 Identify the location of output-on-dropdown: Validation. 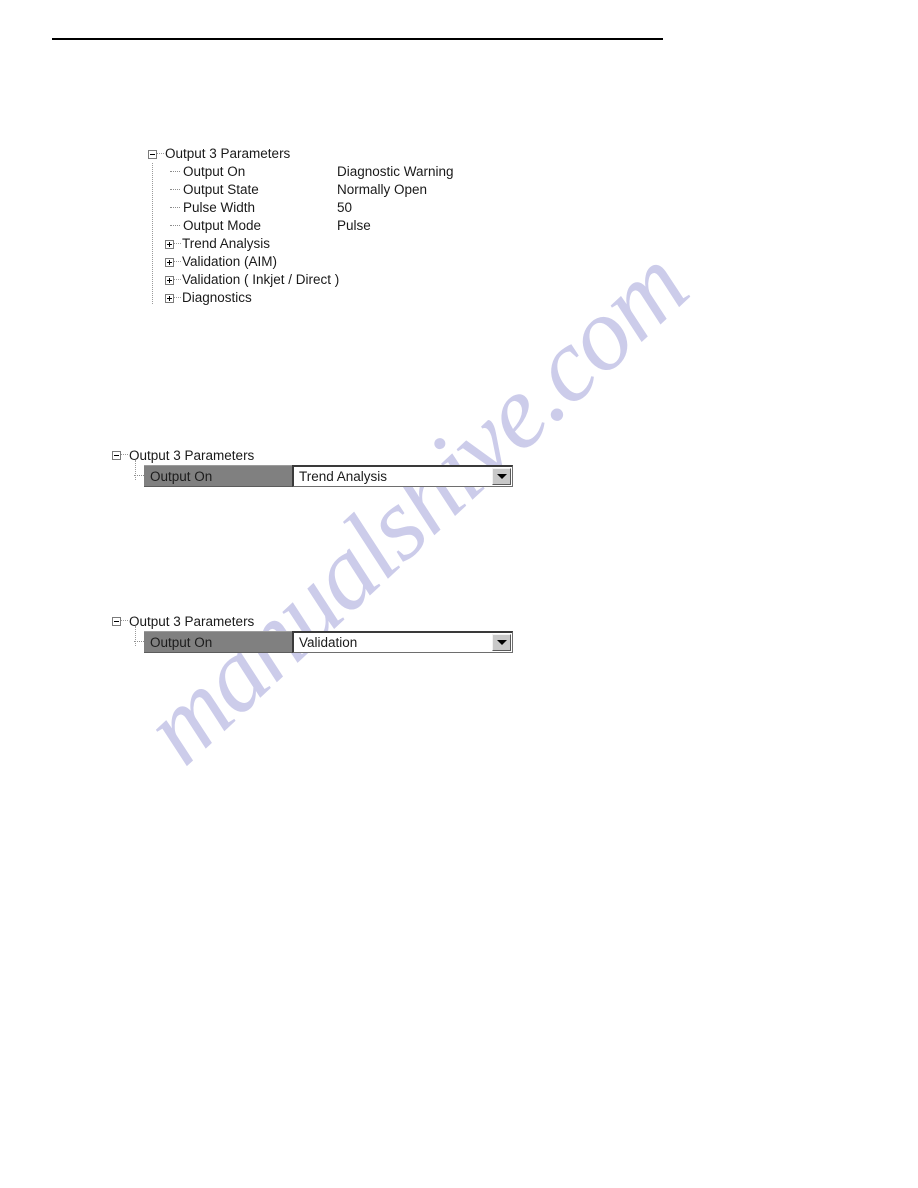
(402, 642).